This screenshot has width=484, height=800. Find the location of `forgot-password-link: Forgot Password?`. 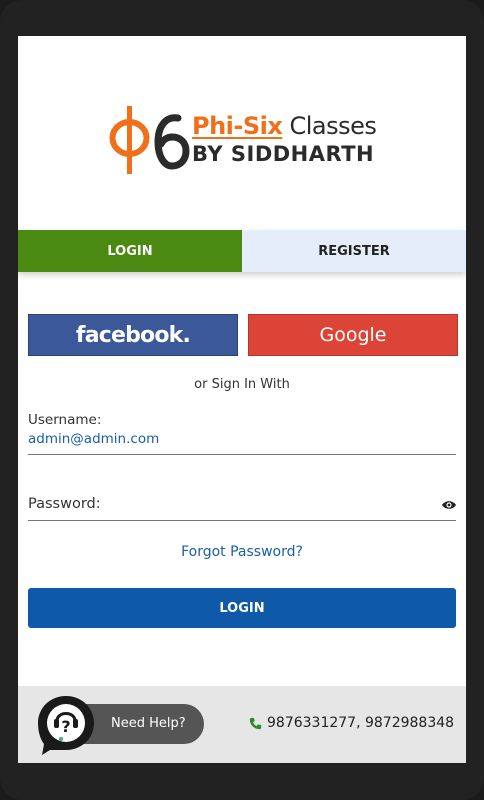

forgot-password-link: Forgot Password? is located at coordinates (242, 552).